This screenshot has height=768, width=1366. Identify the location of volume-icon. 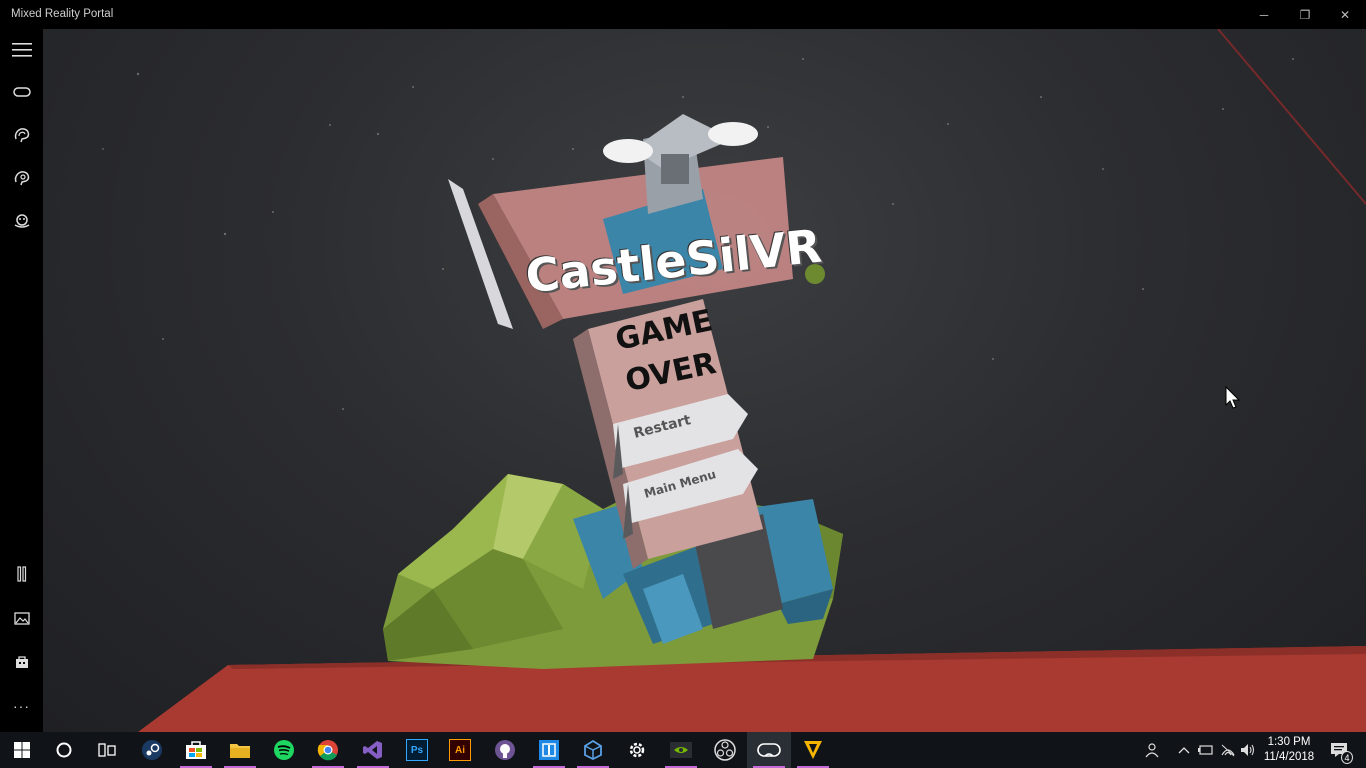
(1248, 750).